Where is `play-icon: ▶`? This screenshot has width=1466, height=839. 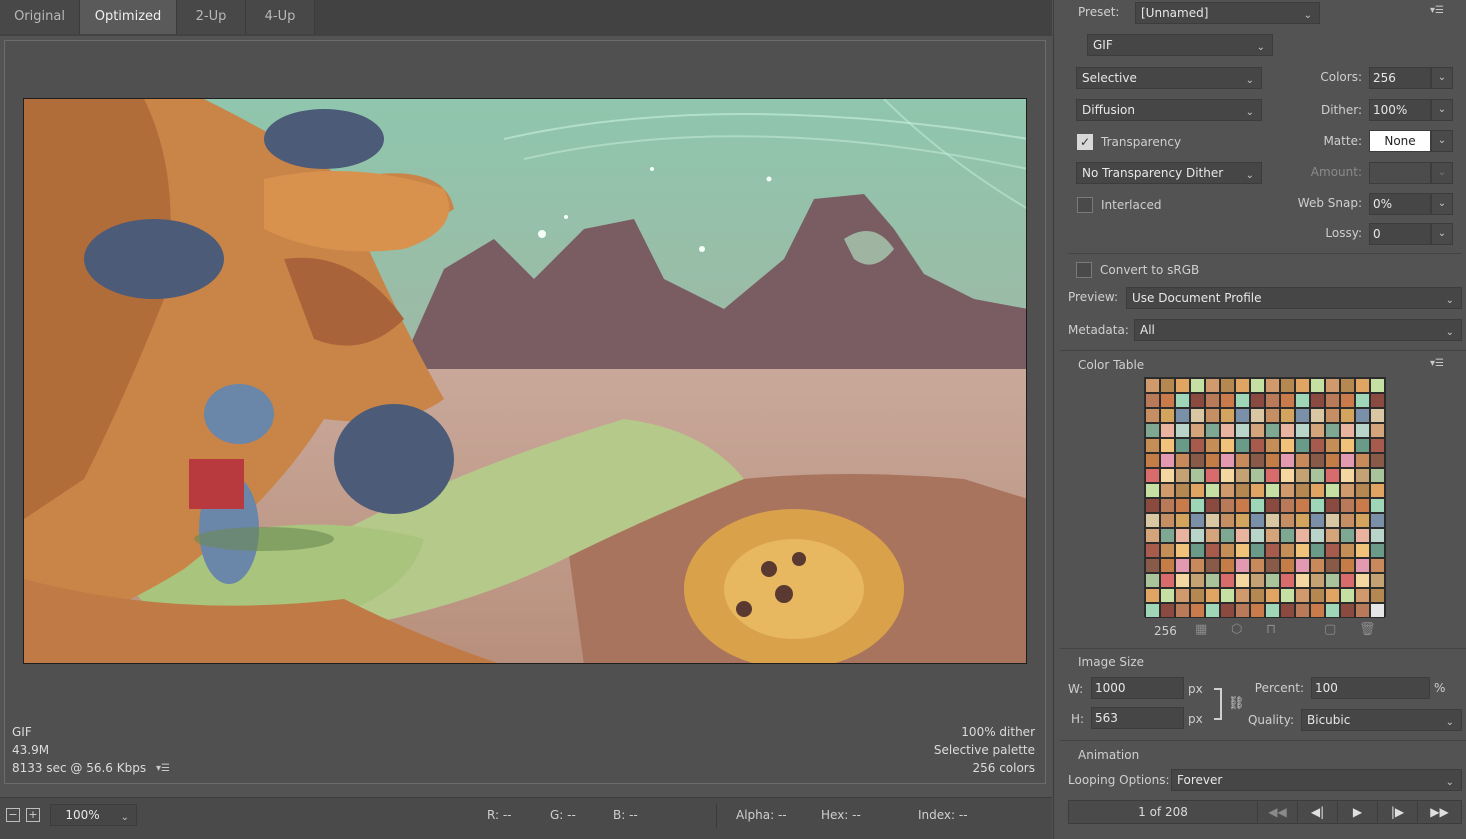 play-icon: ▶ is located at coordinates (1357, 812).